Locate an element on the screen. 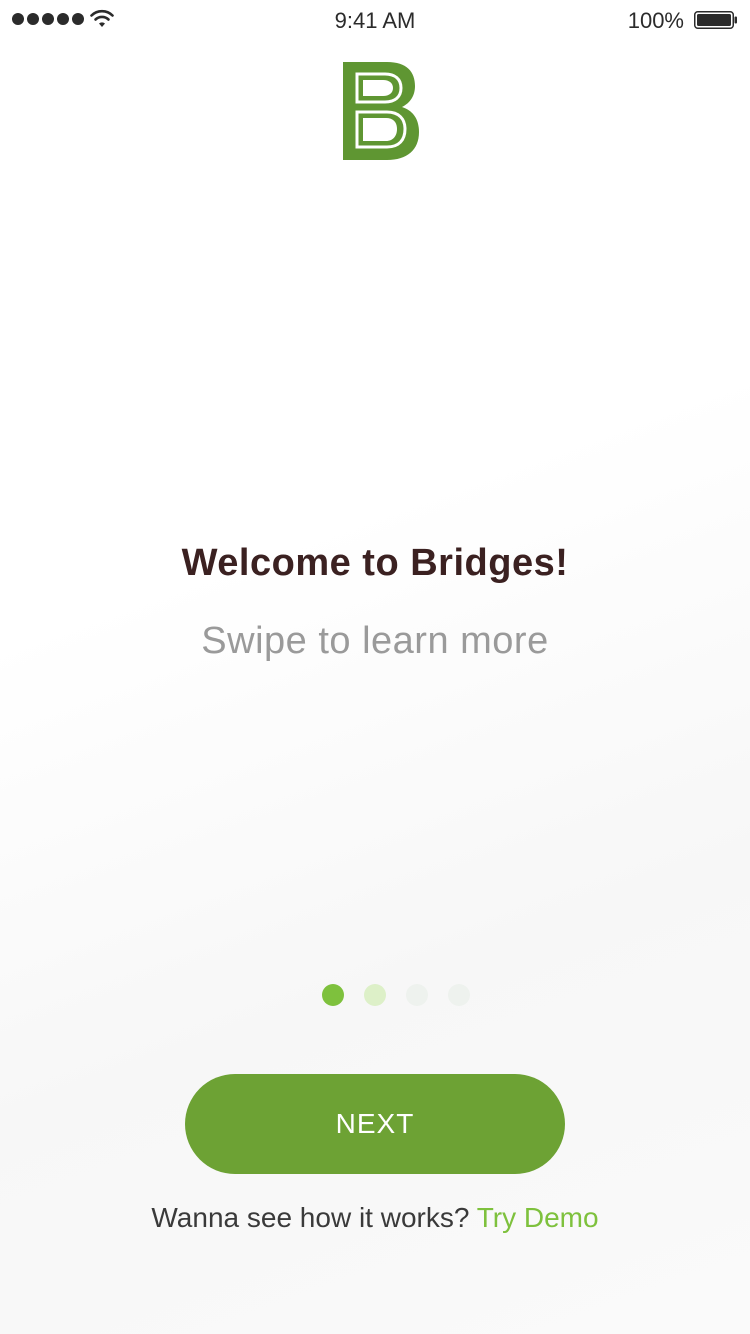  page-indicator is located at coordinates (396, 995).